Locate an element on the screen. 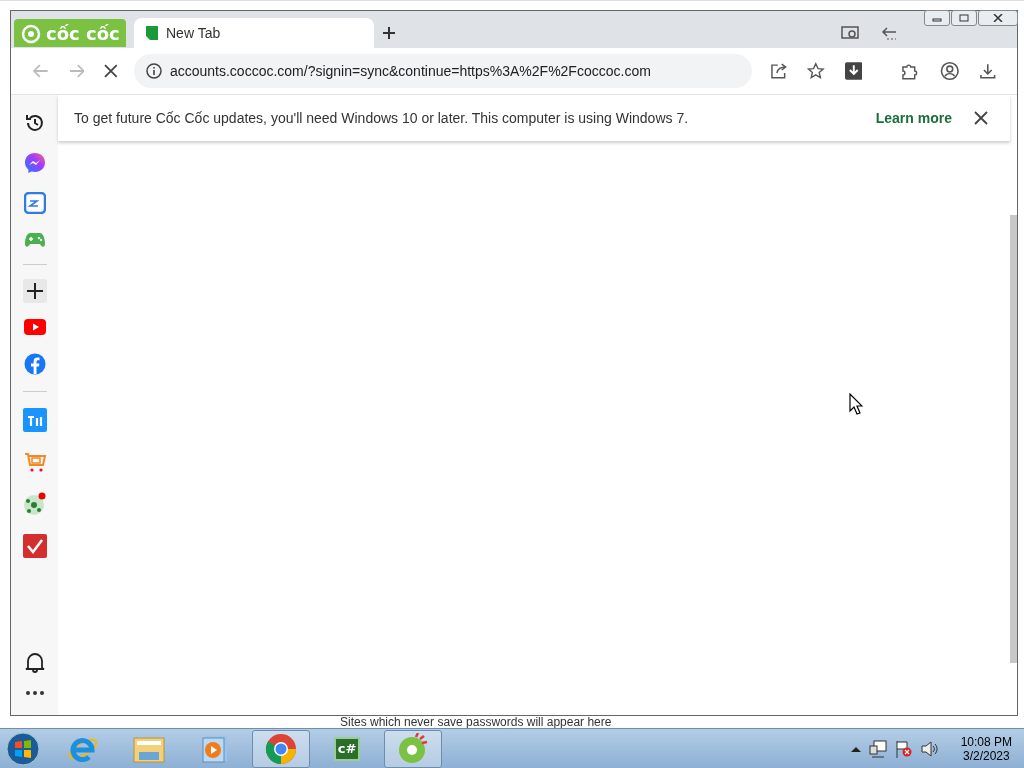  clock-time: 10:08 PM is located at coordinates (986, 741).